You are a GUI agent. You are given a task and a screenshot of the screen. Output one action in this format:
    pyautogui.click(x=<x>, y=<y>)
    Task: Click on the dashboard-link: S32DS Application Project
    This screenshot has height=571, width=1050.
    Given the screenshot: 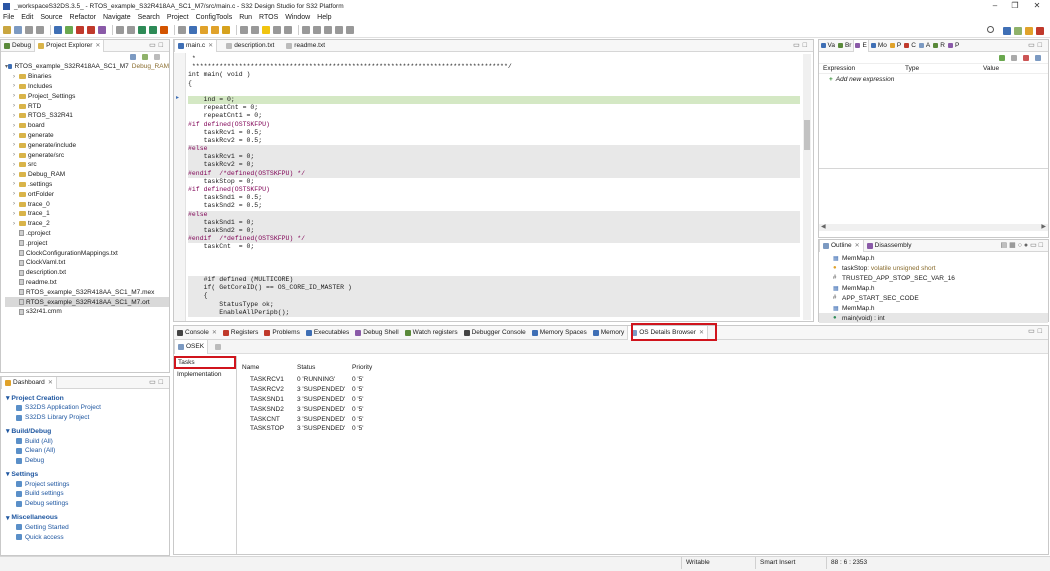 What is the action you would take?
    pyautogui.click(x=87, y=408)
    